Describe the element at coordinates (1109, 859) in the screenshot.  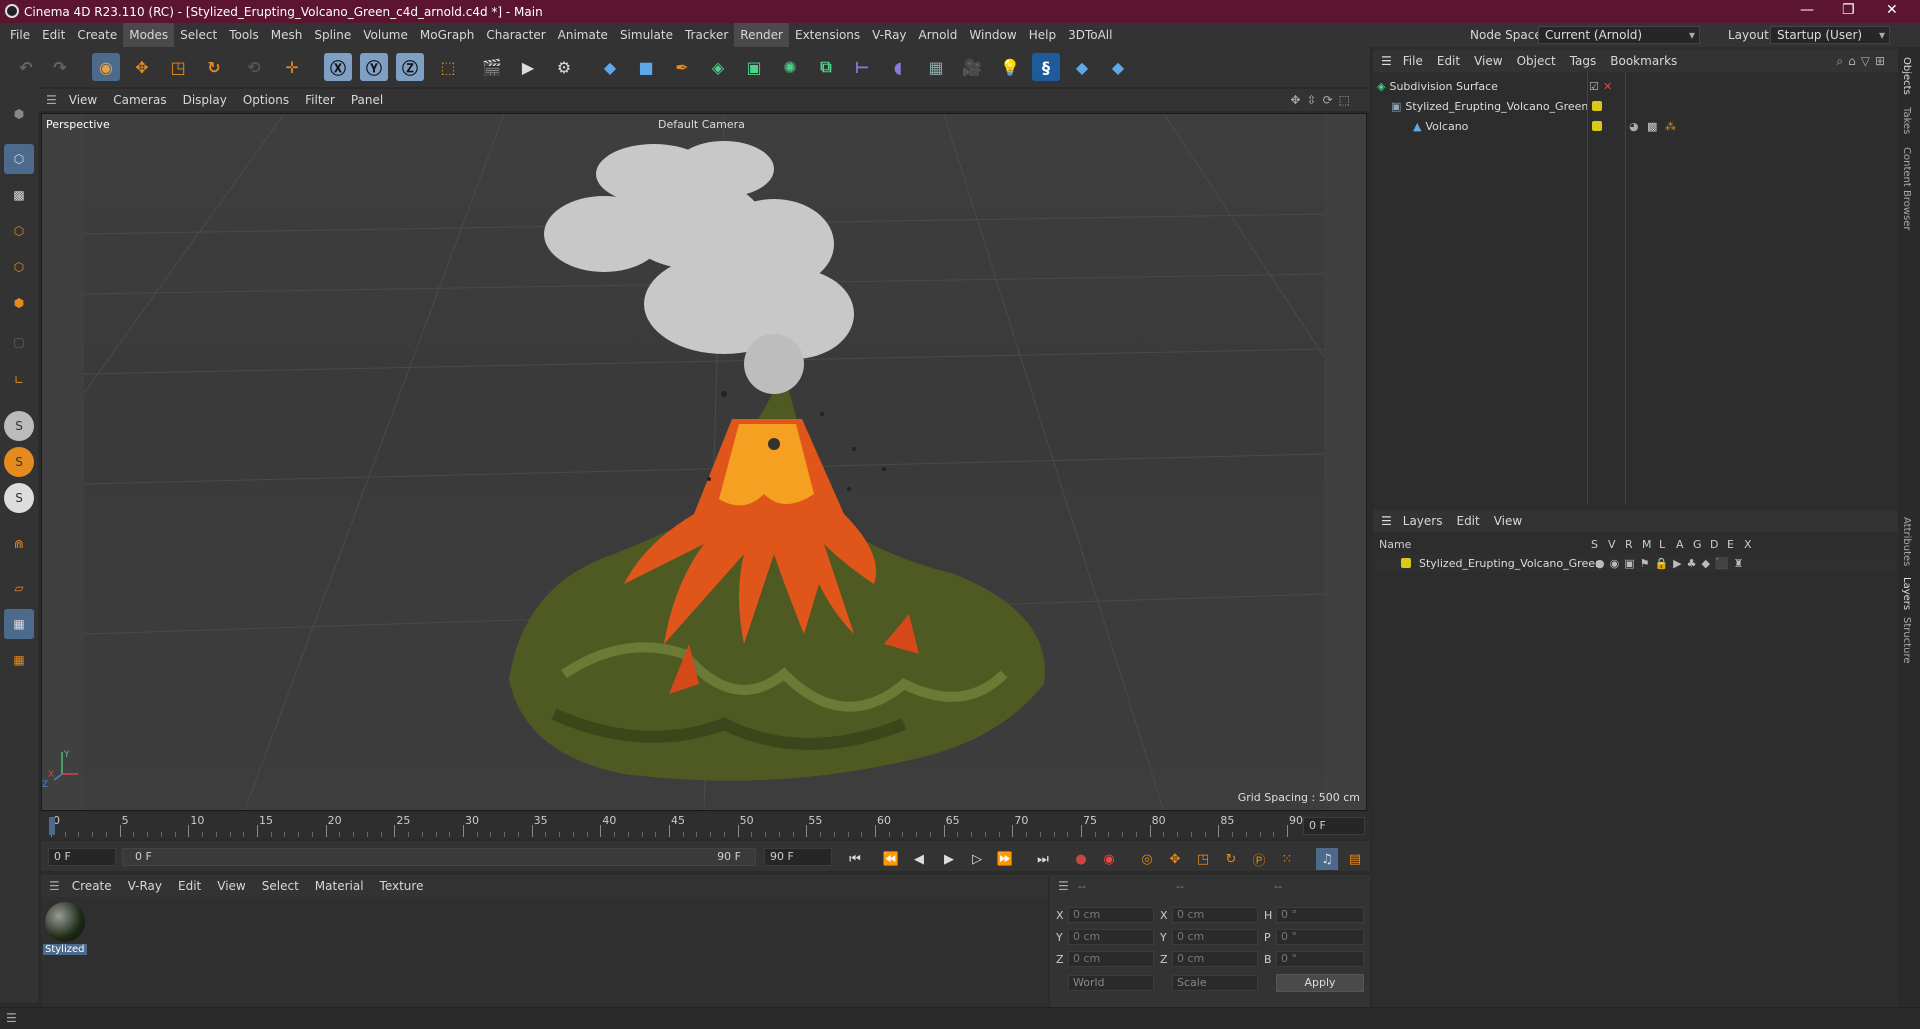
I see `autokey-icon: ◉` at that location.